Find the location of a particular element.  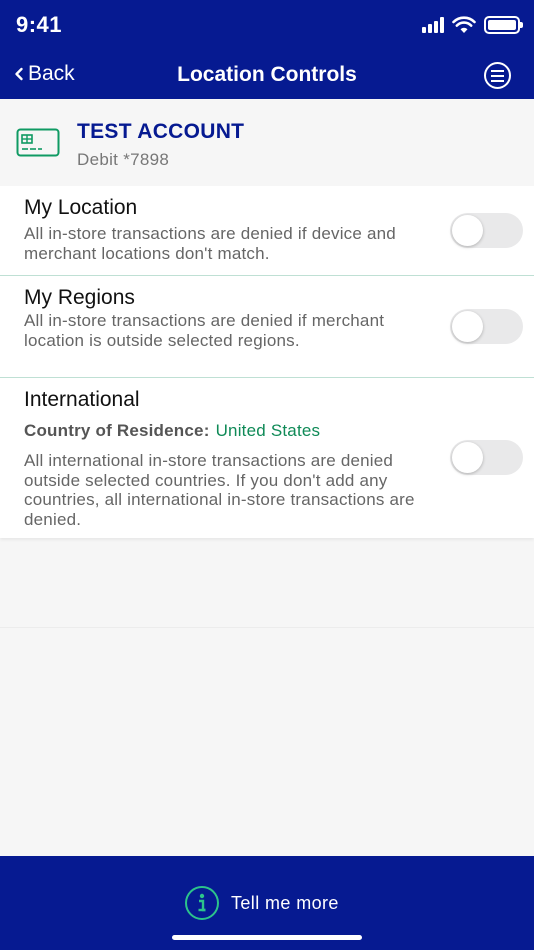

status-icons is located at coordinates (472, 25).